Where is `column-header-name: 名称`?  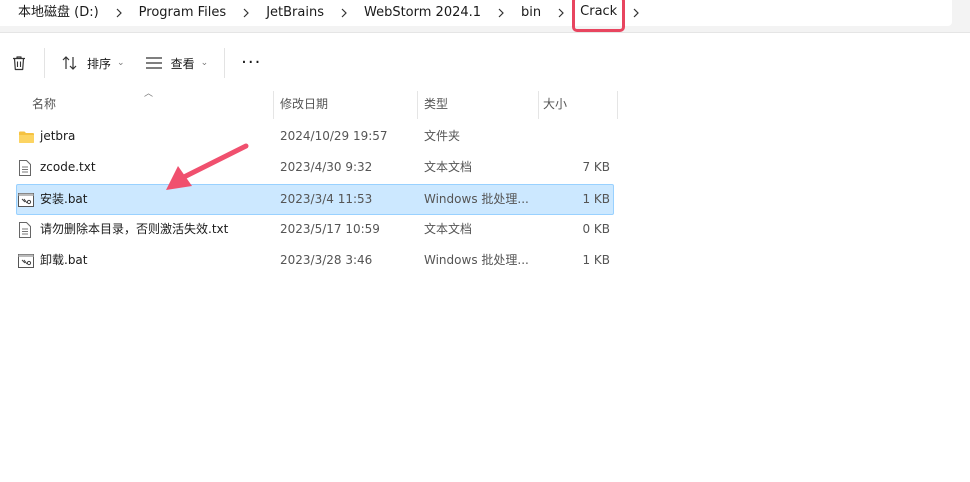 column-header-name: 名称 is located at coordinates (149, 105).